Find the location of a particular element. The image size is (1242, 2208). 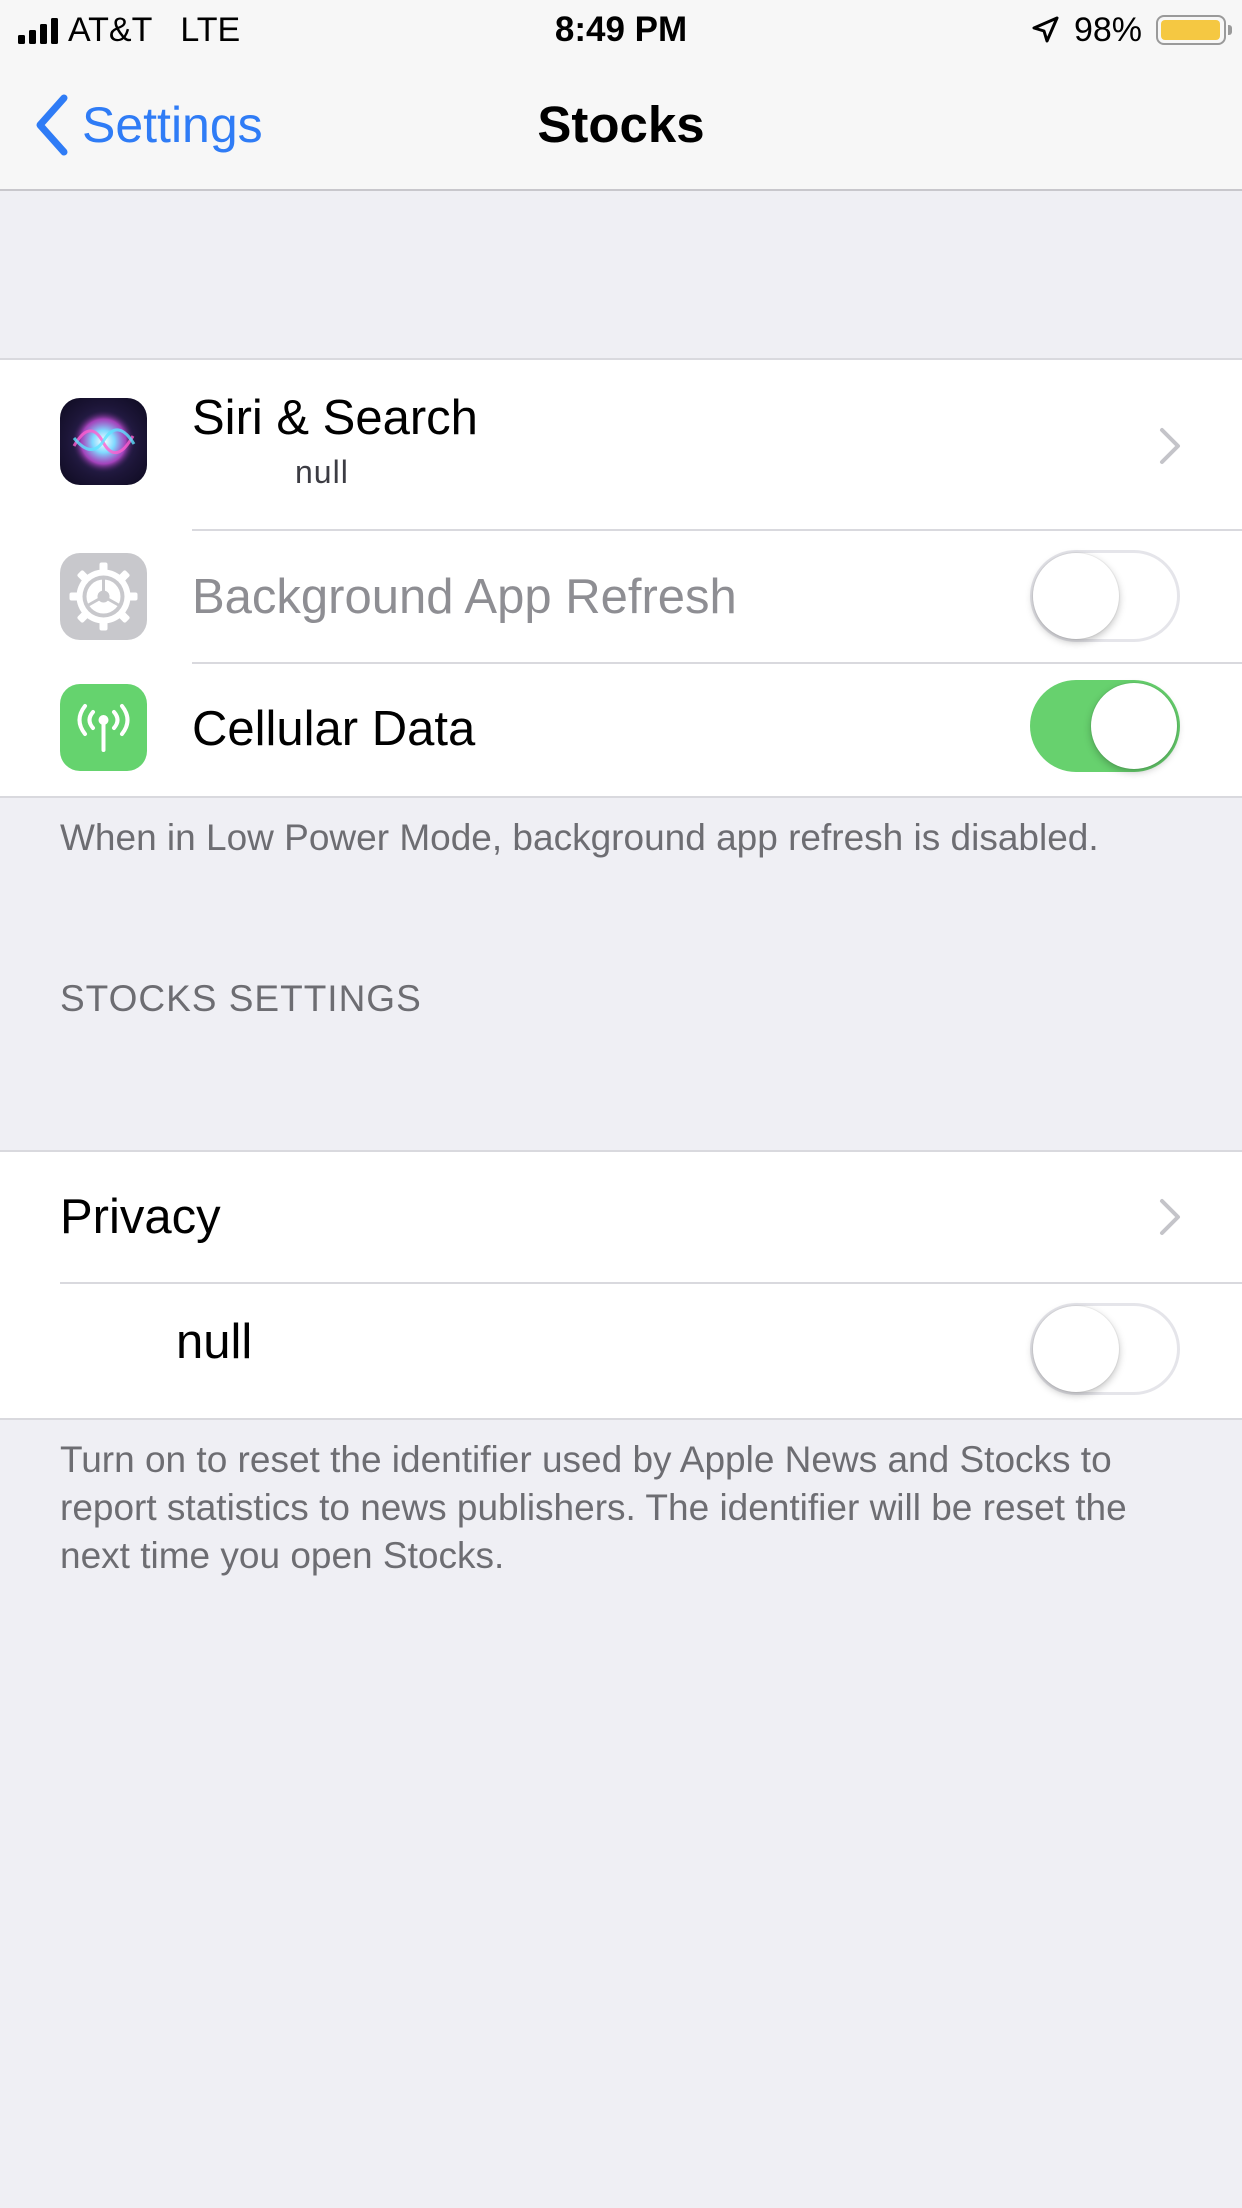

cellular-data-toggle is located at coordinates (1105, 726).